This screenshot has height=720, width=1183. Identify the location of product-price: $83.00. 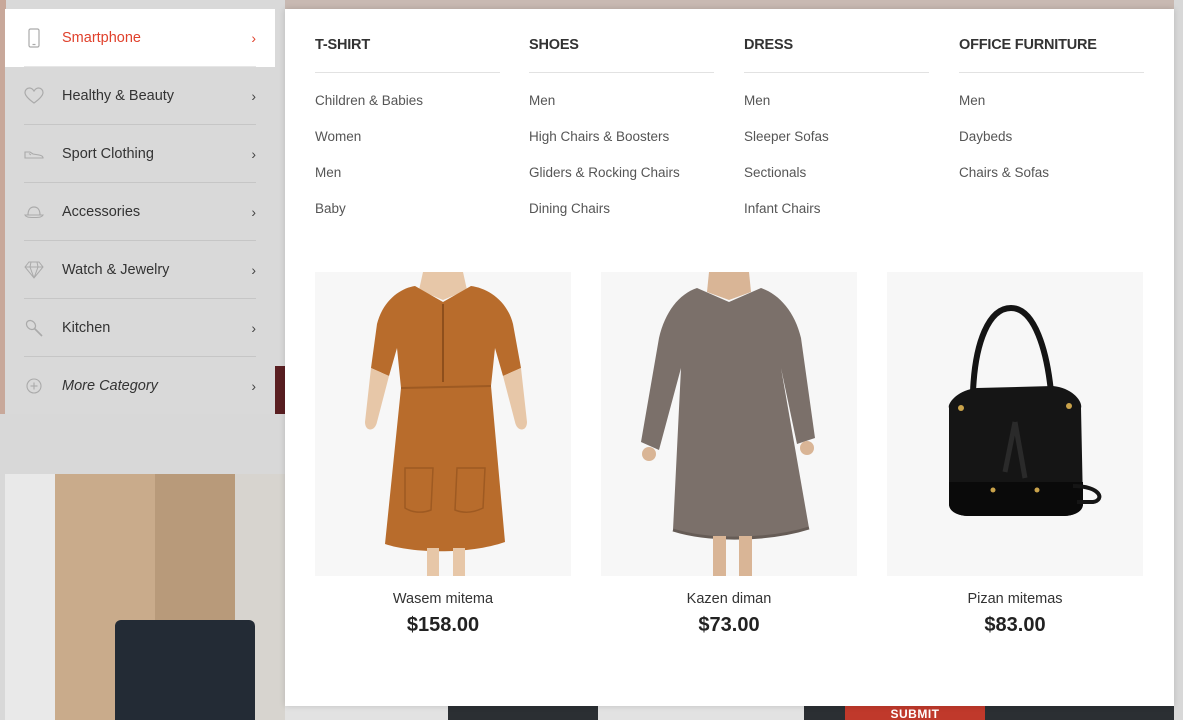
(1015, 625).